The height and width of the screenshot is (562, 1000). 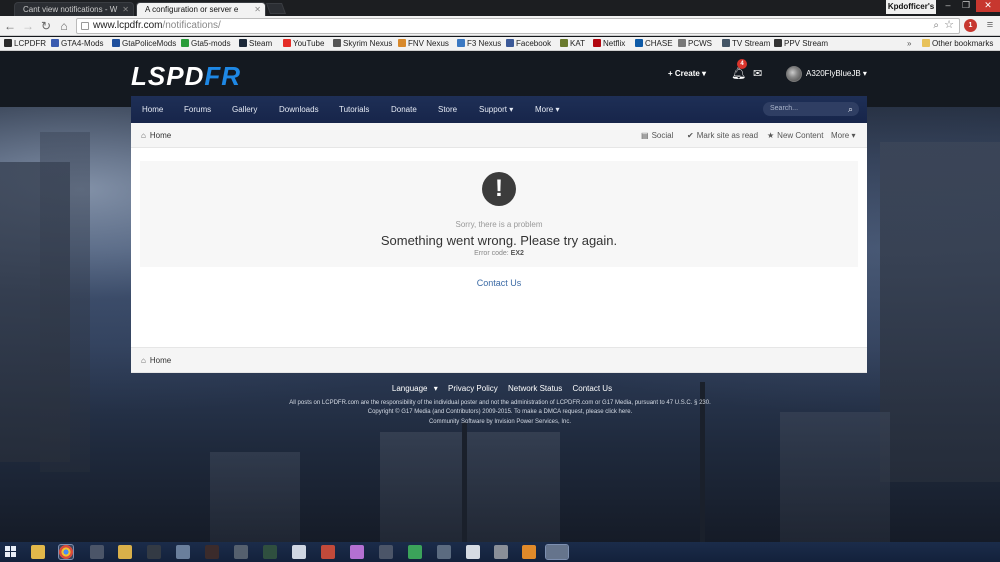 What do you see at coordinates (66, 552) in the screenshot?
I see `chrome-icon` at bounding box center [66, 552].